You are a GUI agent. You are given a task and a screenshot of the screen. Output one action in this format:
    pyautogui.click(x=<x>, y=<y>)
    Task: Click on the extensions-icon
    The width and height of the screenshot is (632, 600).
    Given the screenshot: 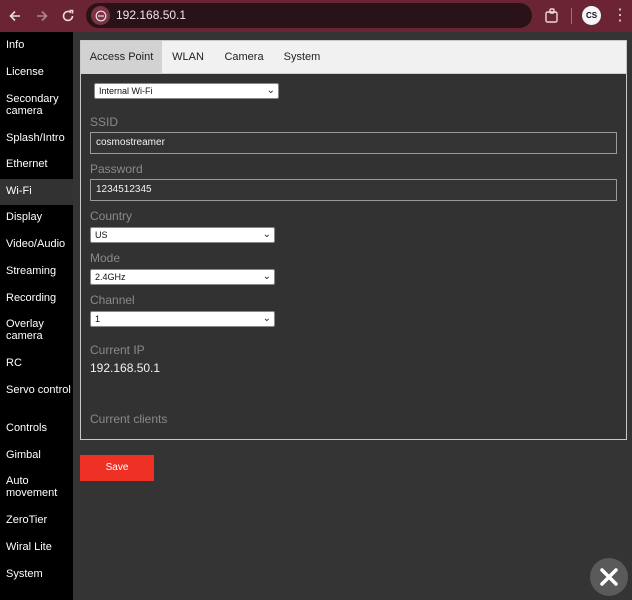 What is the action you would take?
    pyautogui.click(x=552, y=16)
    